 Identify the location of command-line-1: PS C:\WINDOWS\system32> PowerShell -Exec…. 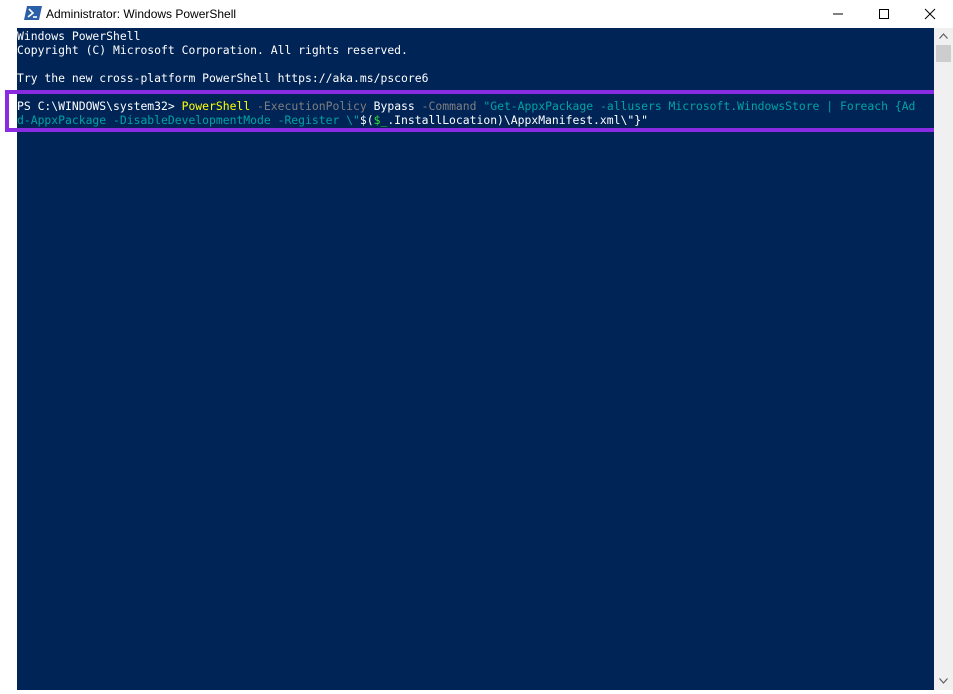
(466, 106).